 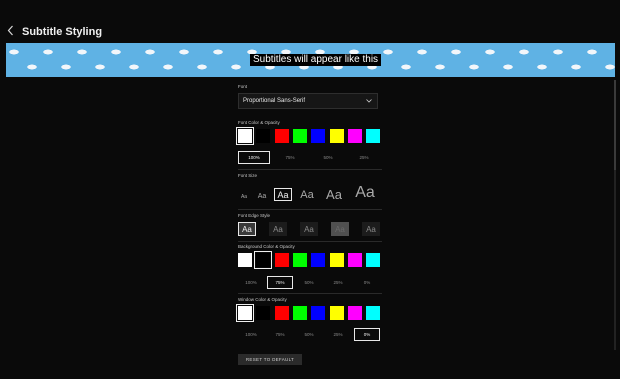 What do you see at coordinates (369, 102) in the screenshot?
I see `chevron-down-icon` at bounding box center [369, 102].